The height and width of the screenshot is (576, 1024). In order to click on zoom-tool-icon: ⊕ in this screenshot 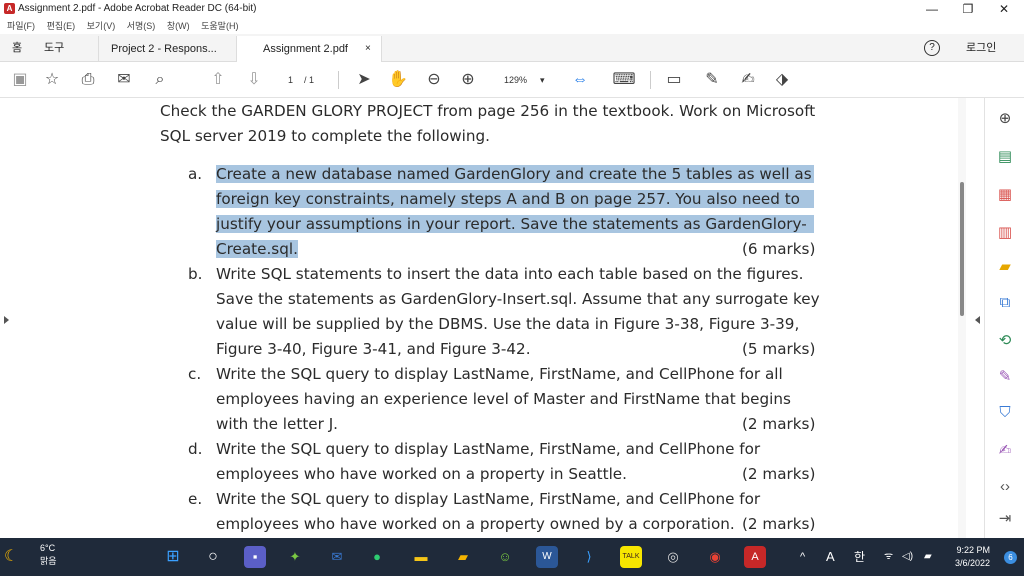, I will do `click(1005, 119)`.